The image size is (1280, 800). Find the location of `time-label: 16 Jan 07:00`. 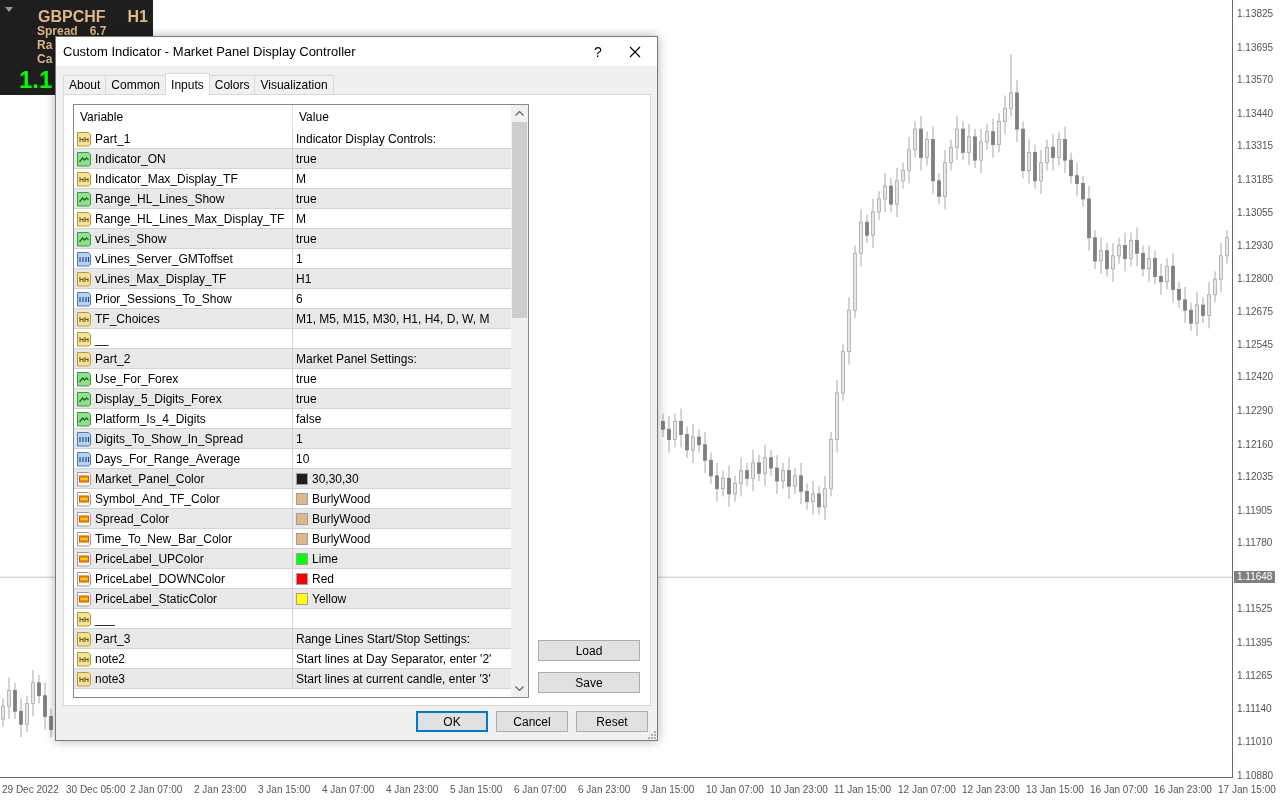

time-label: 16 Jan 07:00 is located at coordinates (1119, 789).